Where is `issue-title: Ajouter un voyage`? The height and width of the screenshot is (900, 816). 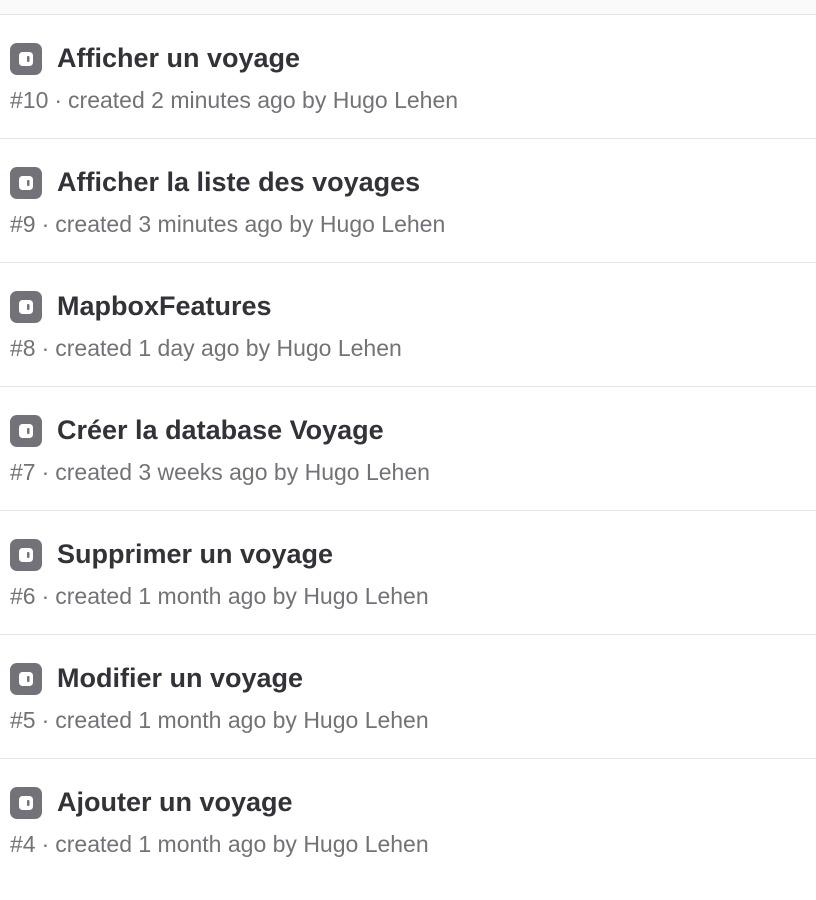 issue-title: Ajouter un voyage is located at coordinates (175, 802).